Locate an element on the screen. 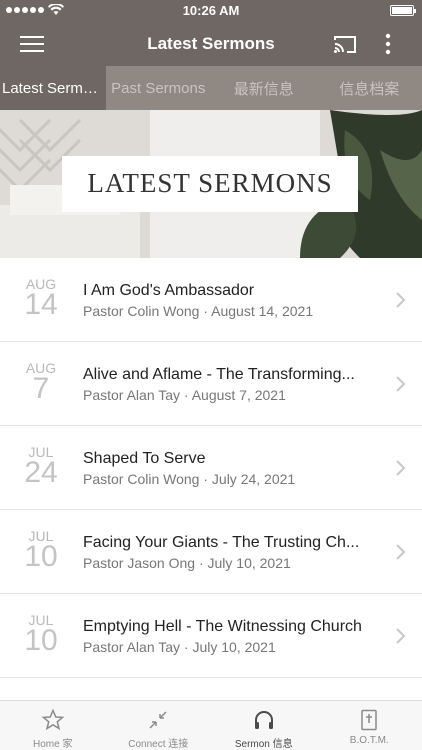  sermon-title: I Am God's Ambassador is located at coordinates (169, 290).